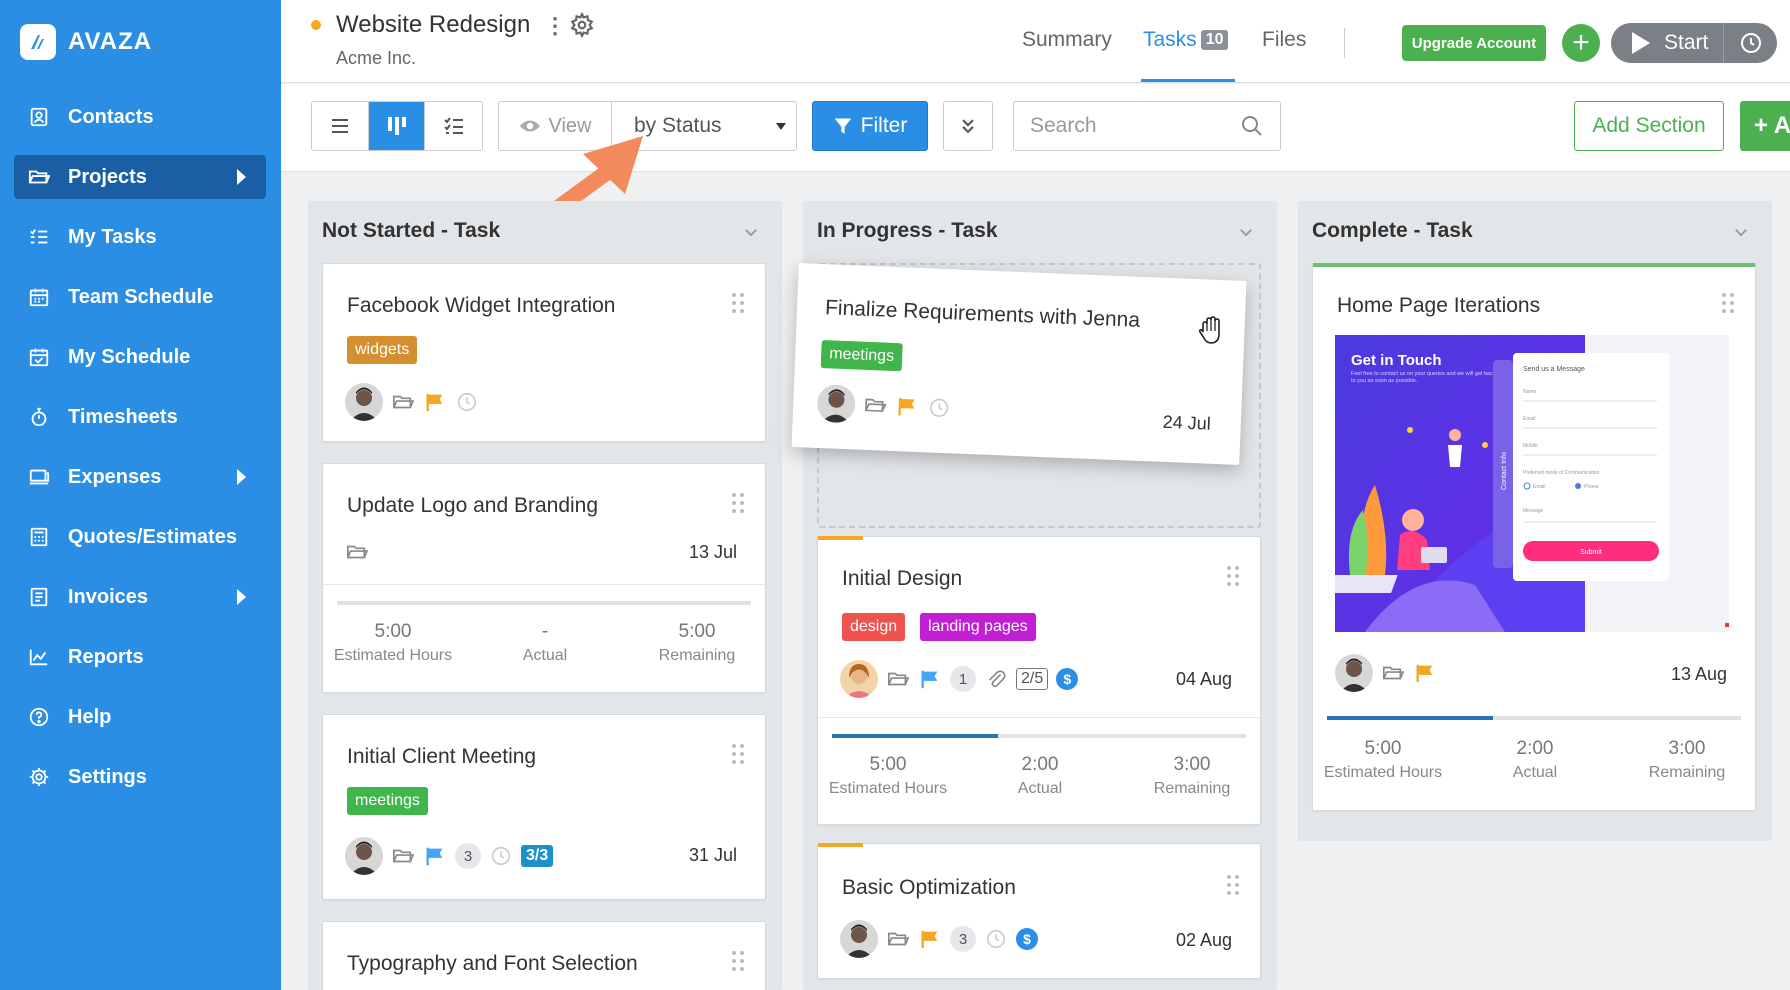 This screenshot has height=990, width=1790. I want to click on task-title: Finalize Requirements with Jenna, so click(983, 314).